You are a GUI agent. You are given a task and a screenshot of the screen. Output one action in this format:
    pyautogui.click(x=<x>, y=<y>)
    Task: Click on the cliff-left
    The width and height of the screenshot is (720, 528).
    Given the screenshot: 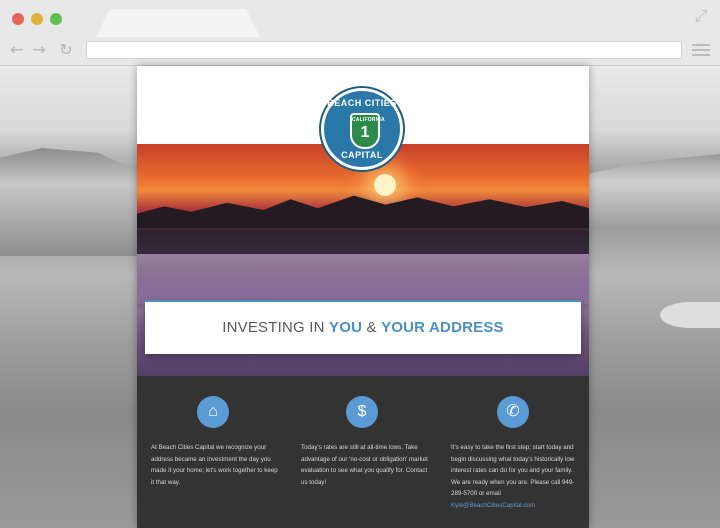 What is the action you would take?
    pyautogui.click(x=70, y=202)
    